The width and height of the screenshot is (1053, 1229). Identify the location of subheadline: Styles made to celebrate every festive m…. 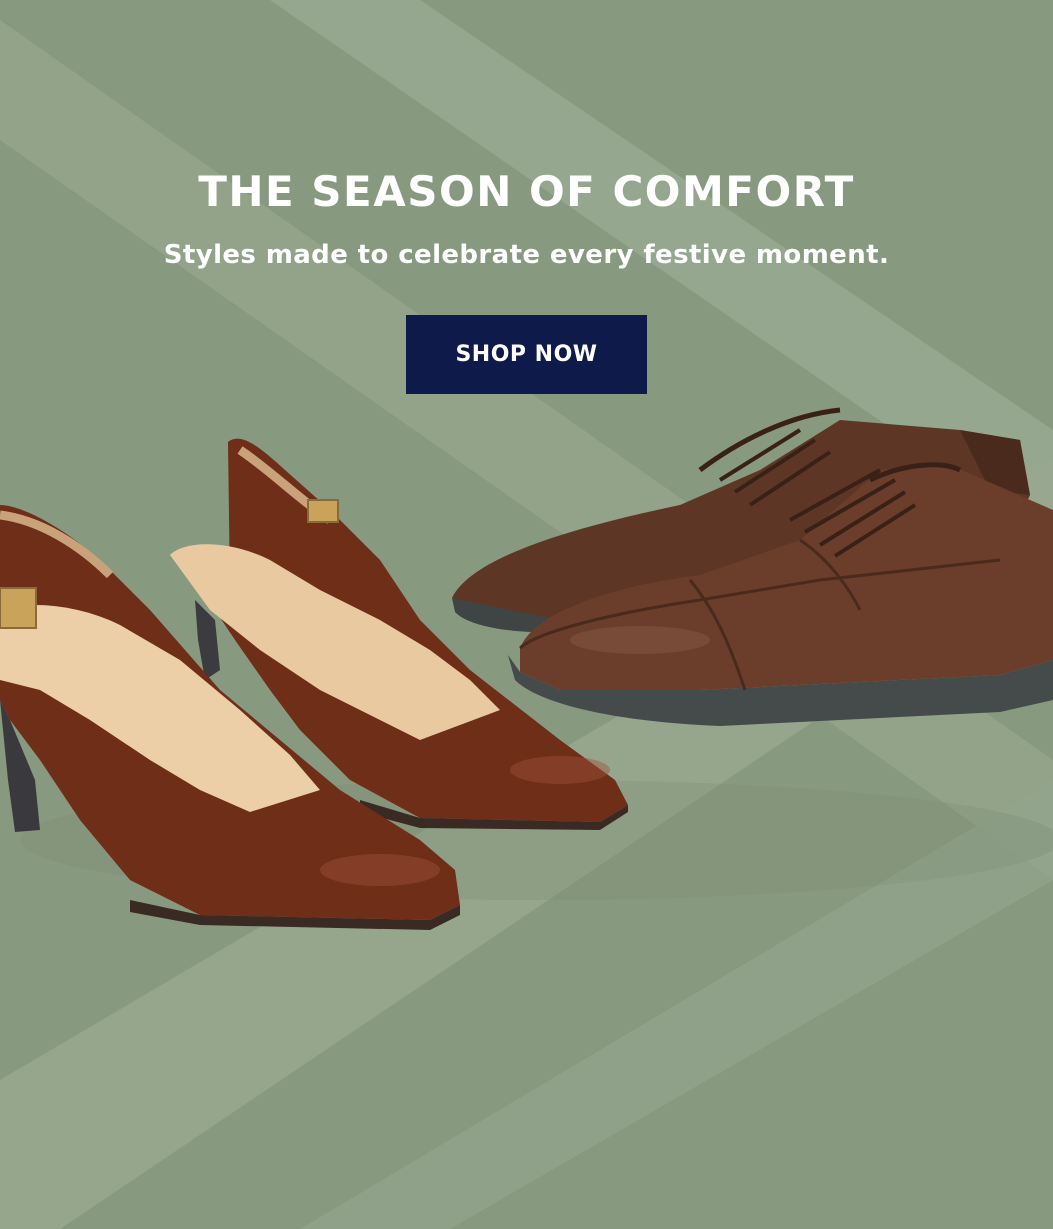
(526, 255).